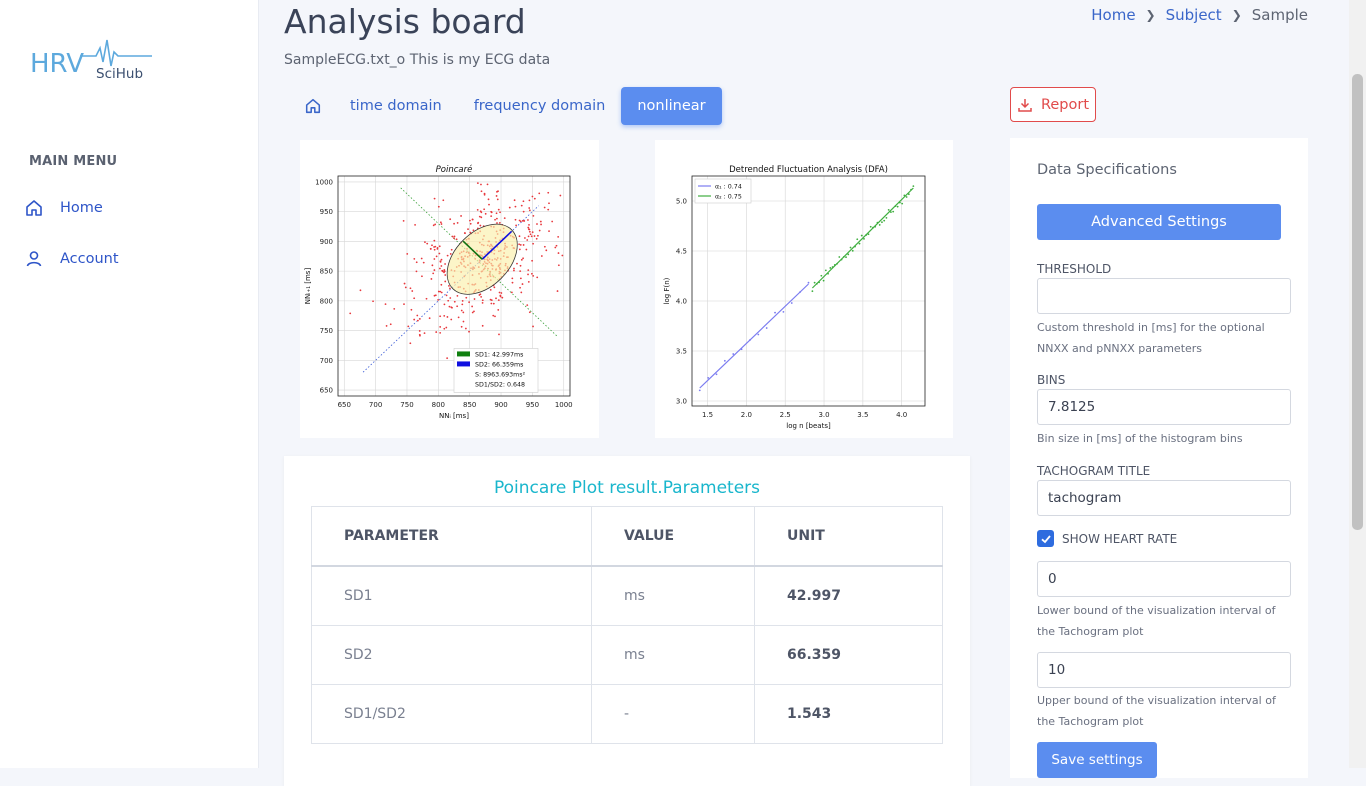 The image size is (1366, 786). What do you see at coordinates (848, 536) in the screenshot?
I see `header-unit: UNIT` at bounding box center [848, 536].